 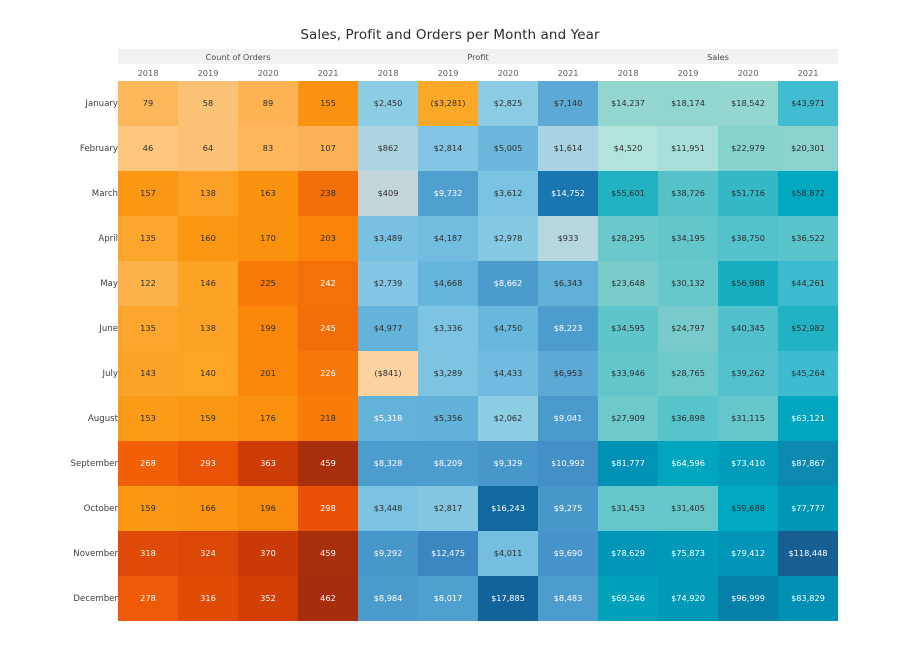 I want to click on heatmap-cell: $40,345, so click(x=748, y=328).